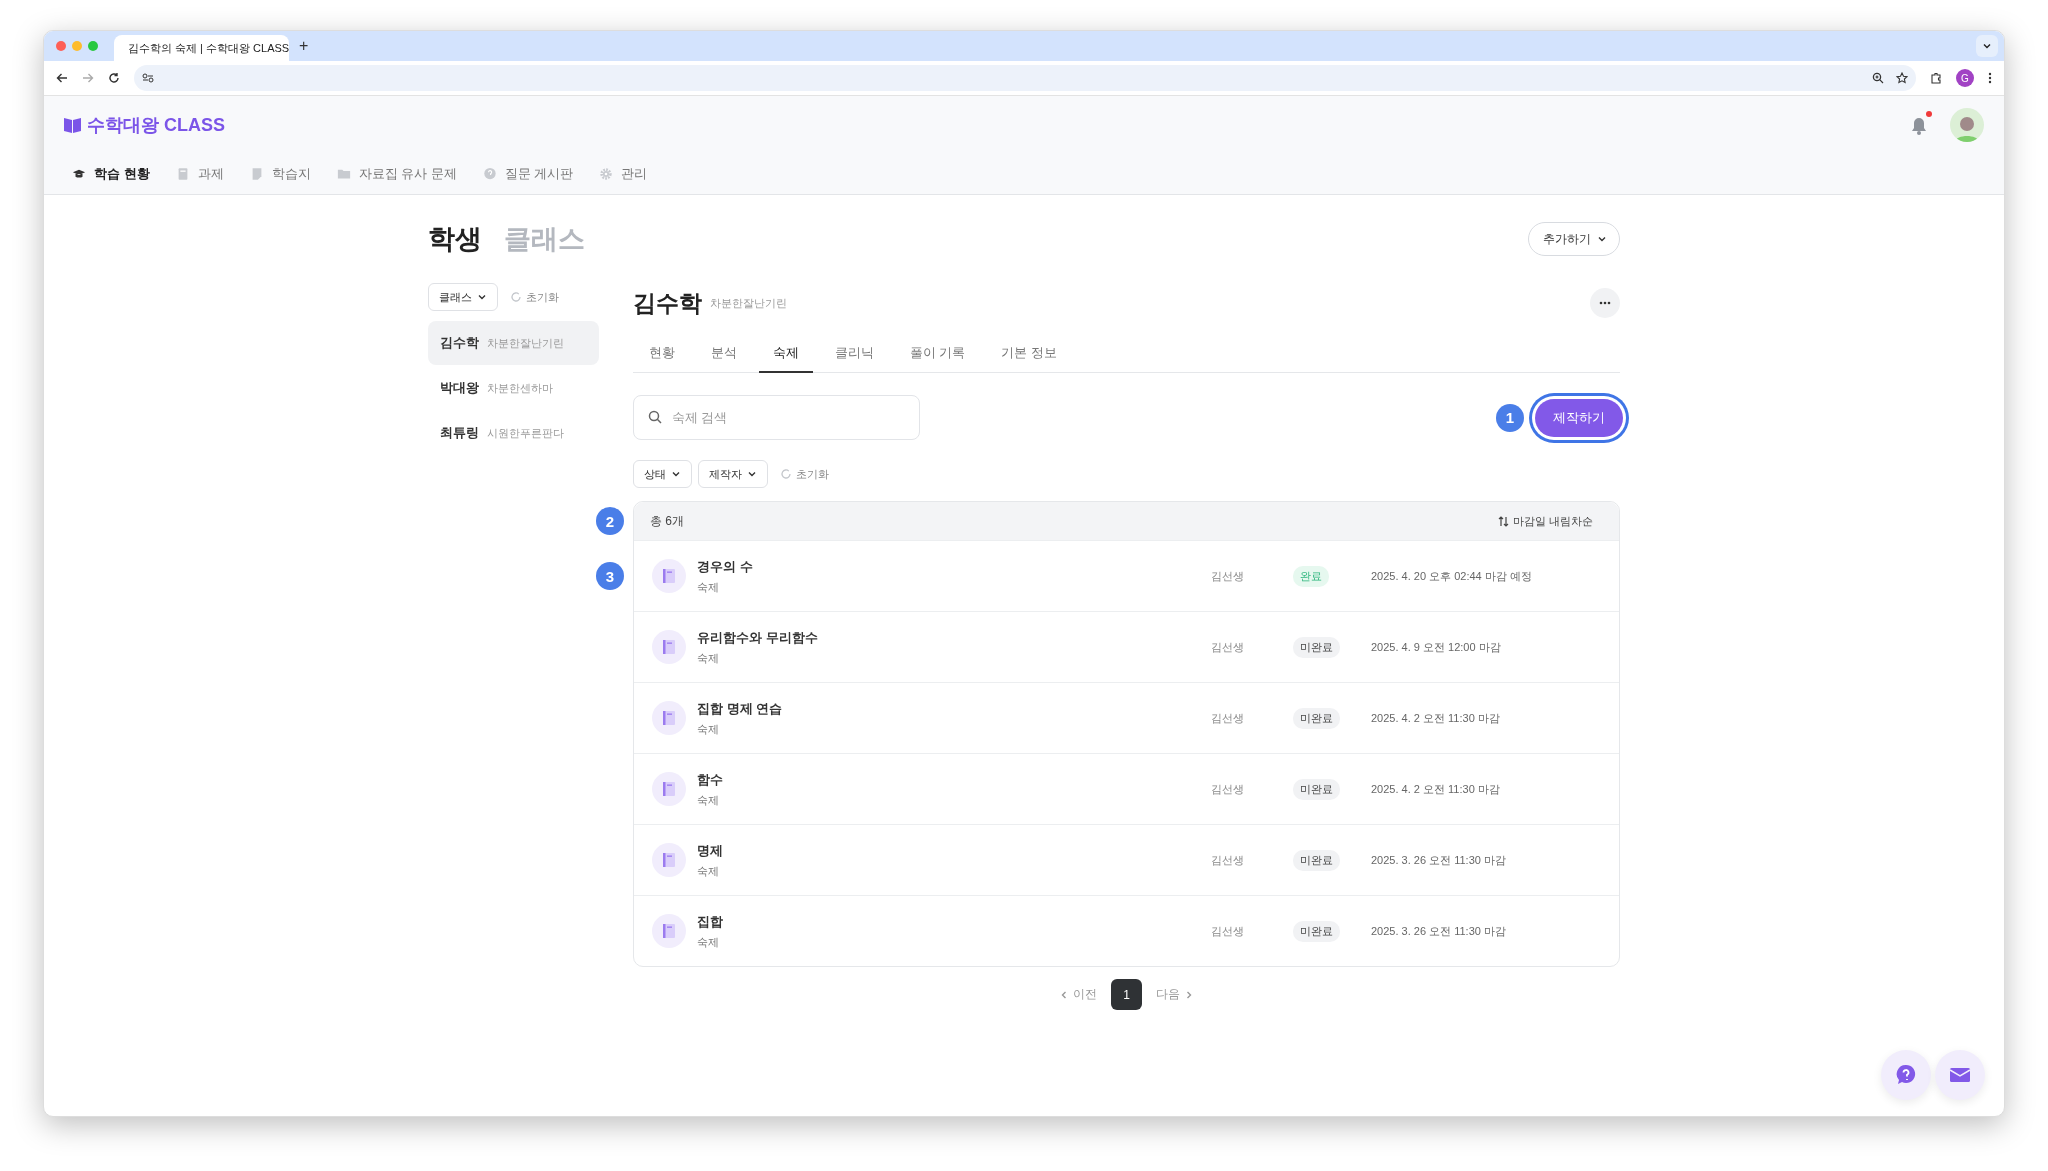  Describe the element at coordinates (396, 174) in the screenshot. I see `nav-item: 자료집 유사 문제` at that location.